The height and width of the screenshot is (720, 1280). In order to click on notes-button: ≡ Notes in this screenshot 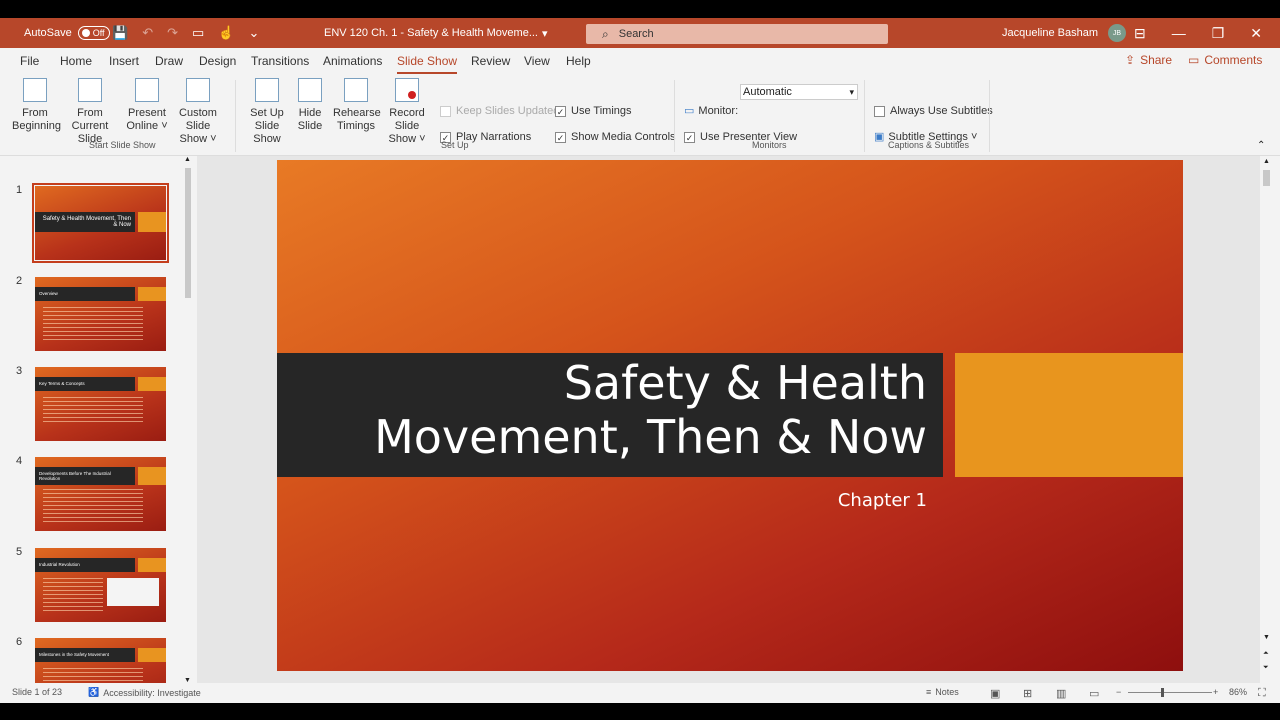, I will do `click(942, 692)`.